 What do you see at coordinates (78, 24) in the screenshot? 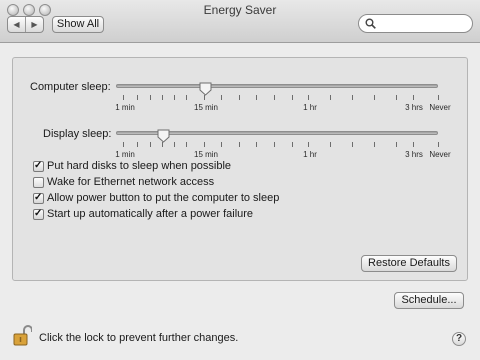
I see `show-all-button: Show All` at bounding box center [78, 24].